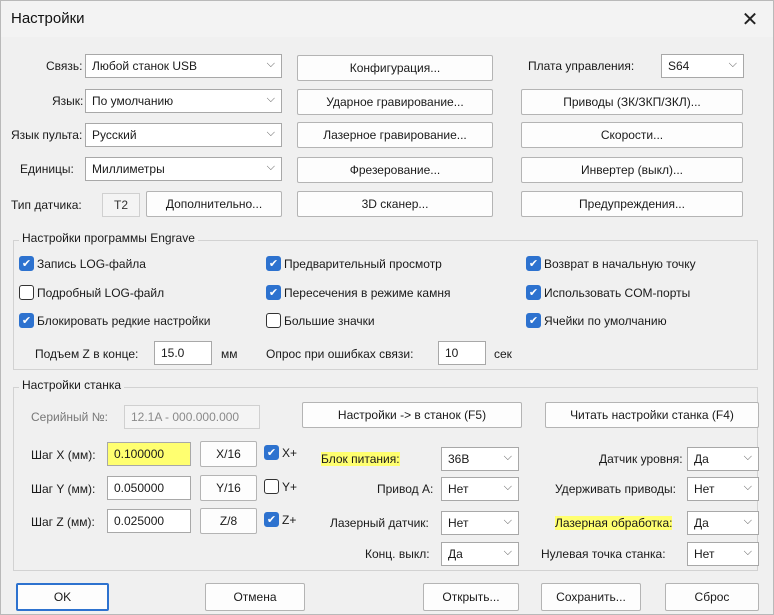  What do you see at coordinates (228, 521) in the screenshot?
I see `z-div8-button: Z/8` at bounding box center [228, 521].